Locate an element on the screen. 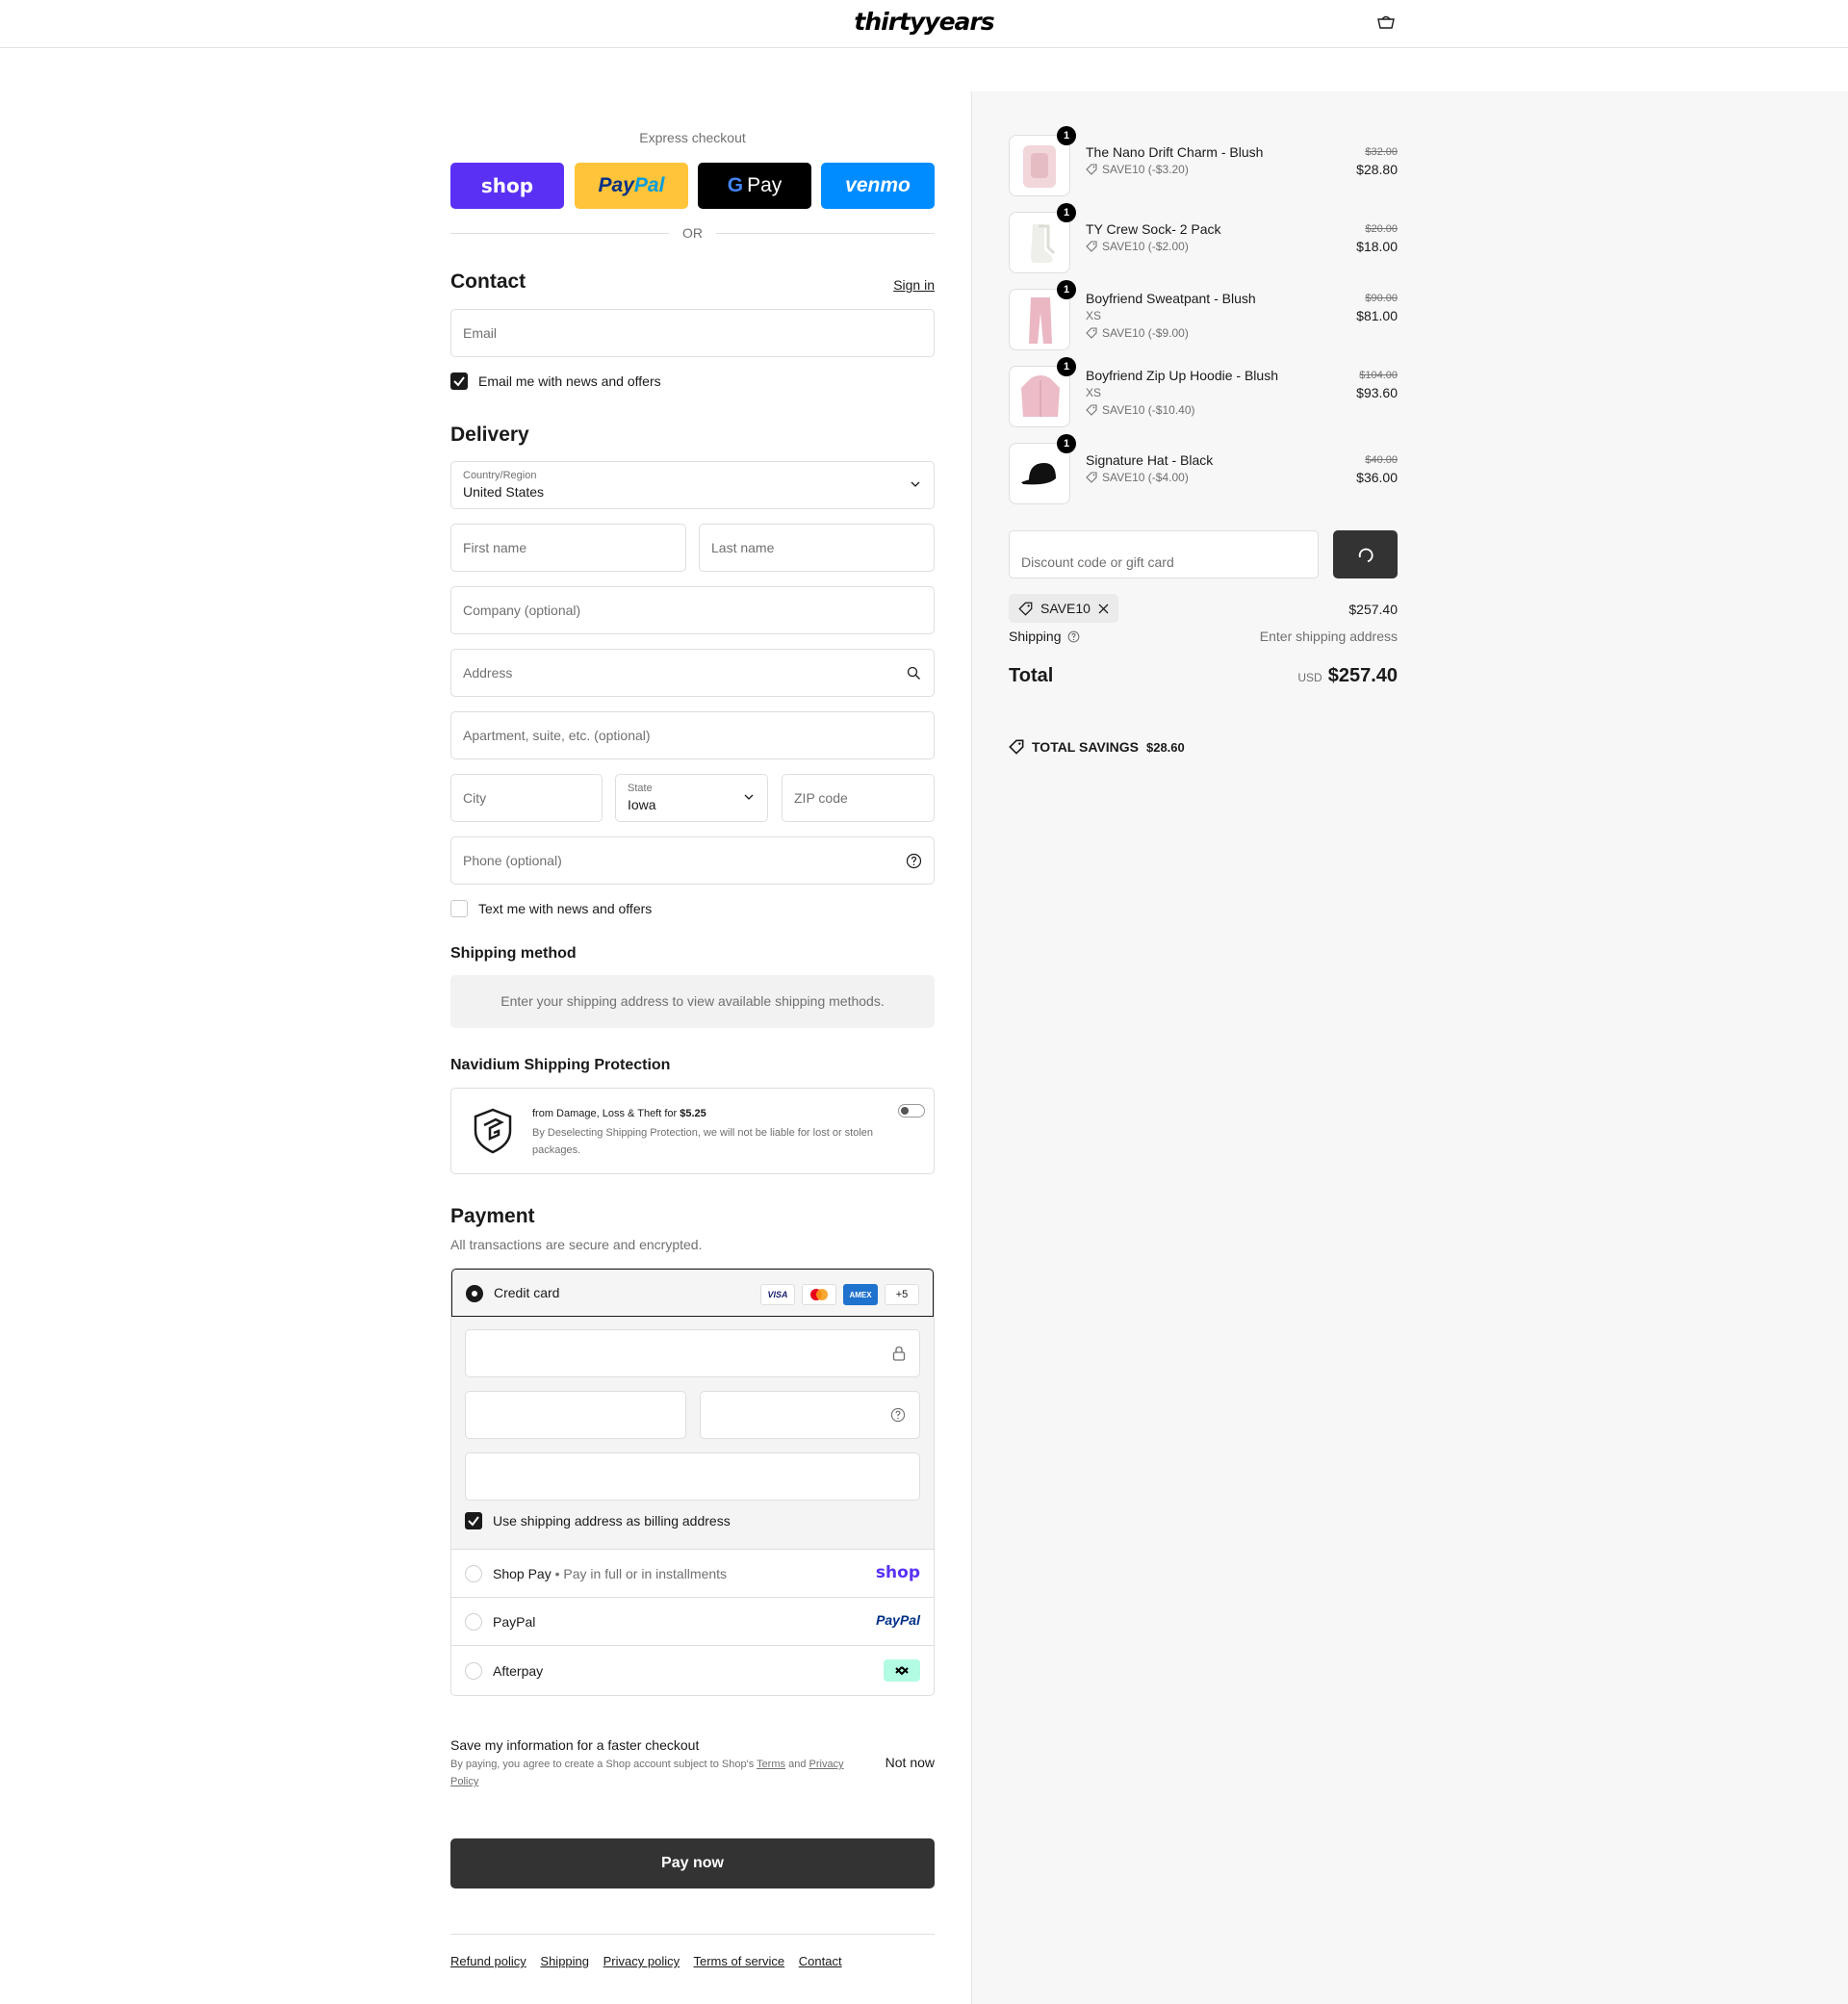 This screenshot has height=2004, width=1848. savings-label: TOTAL SAVINGS is located at coordinates (1085, 747).